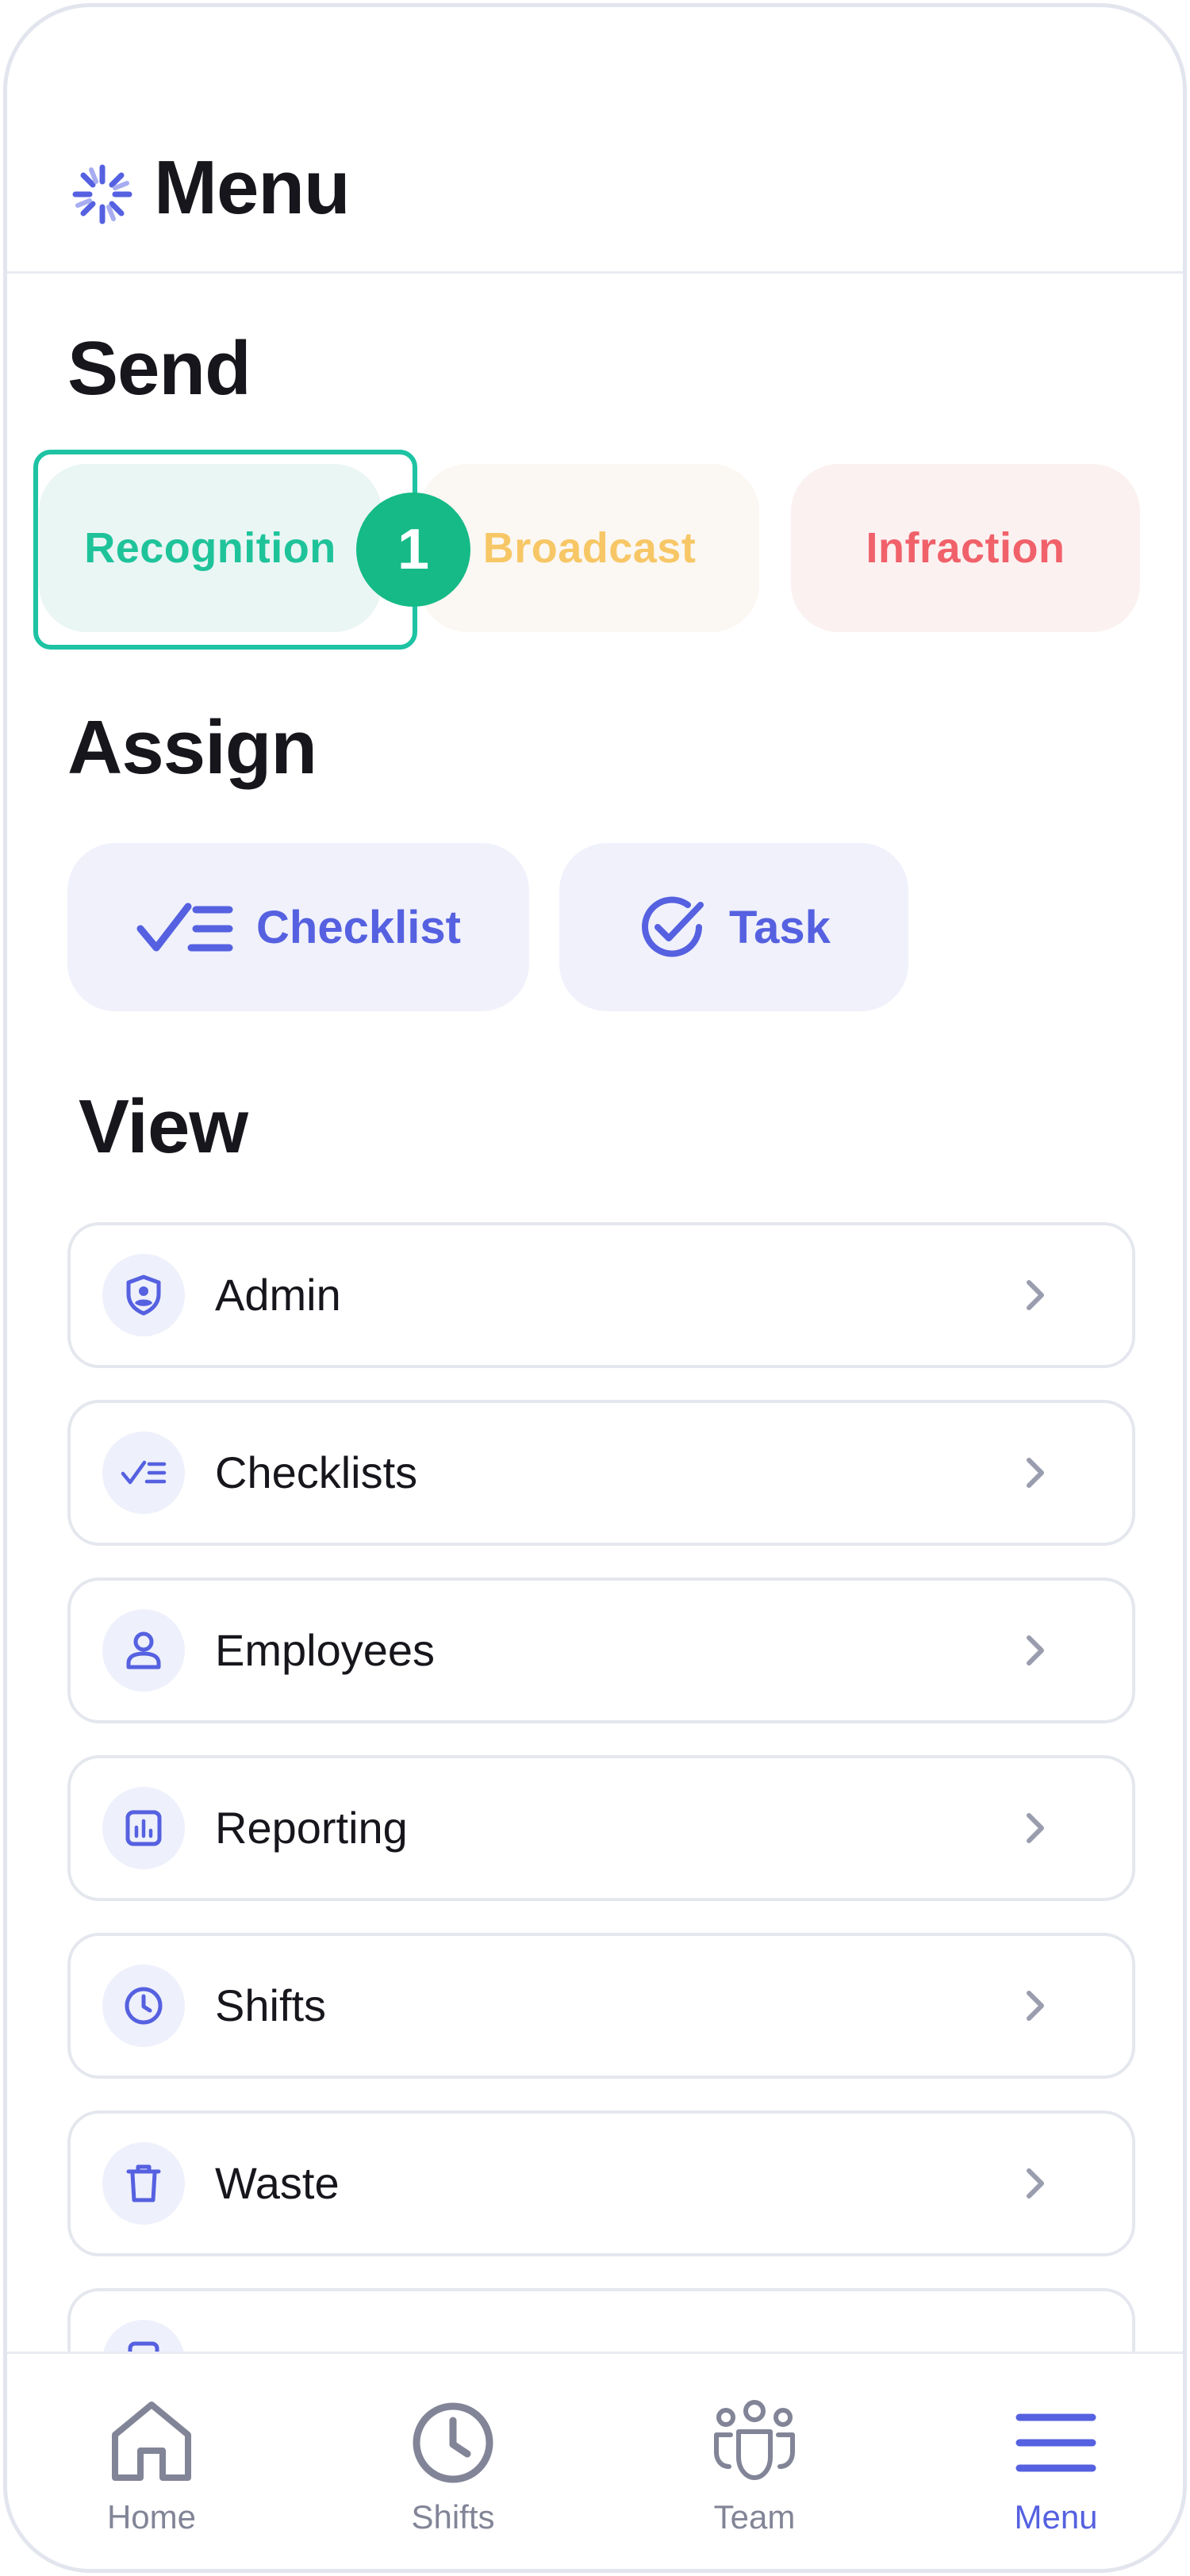 This screenshot has width=1190, height=2576. What do you see at coordinates (754, 2517) in the screenshot?
I see `tab-label: Team` at bounding box center [754, 2517].